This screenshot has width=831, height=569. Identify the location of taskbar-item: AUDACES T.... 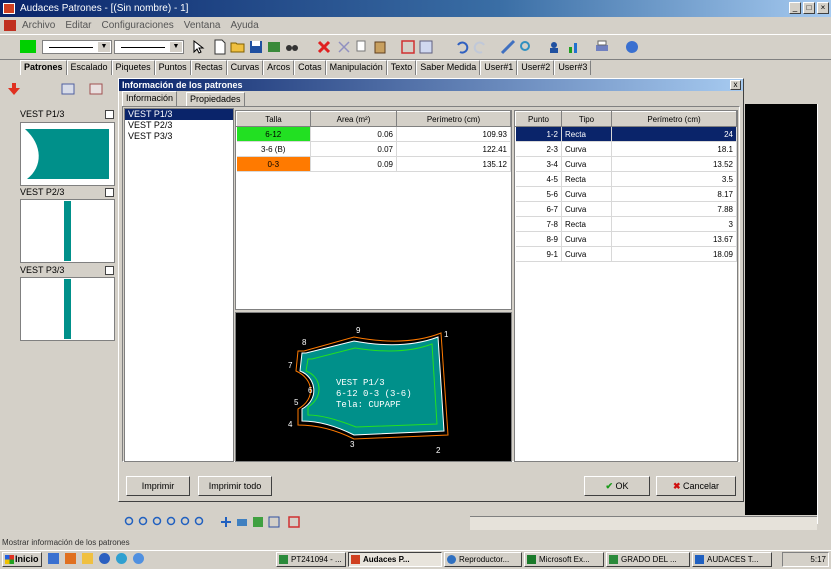
(732, 559).